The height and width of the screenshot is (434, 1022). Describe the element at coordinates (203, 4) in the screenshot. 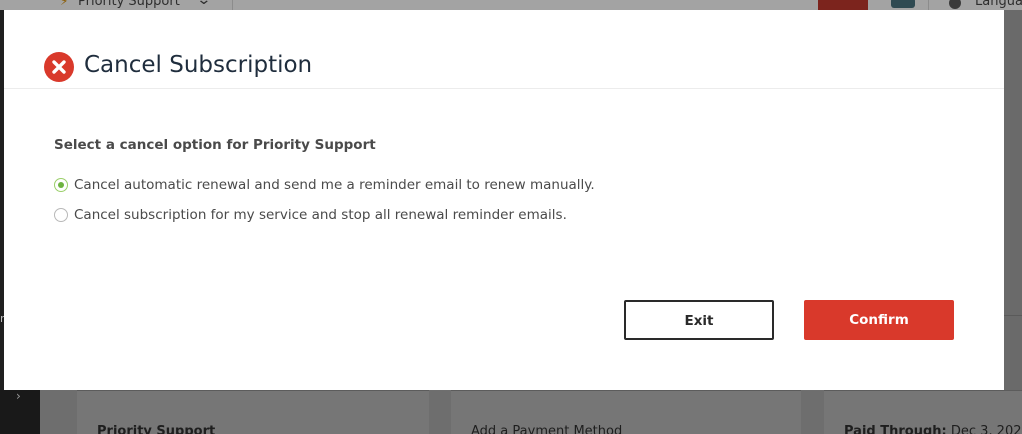

I see `chevron-down-icon: ⌄` at that location.